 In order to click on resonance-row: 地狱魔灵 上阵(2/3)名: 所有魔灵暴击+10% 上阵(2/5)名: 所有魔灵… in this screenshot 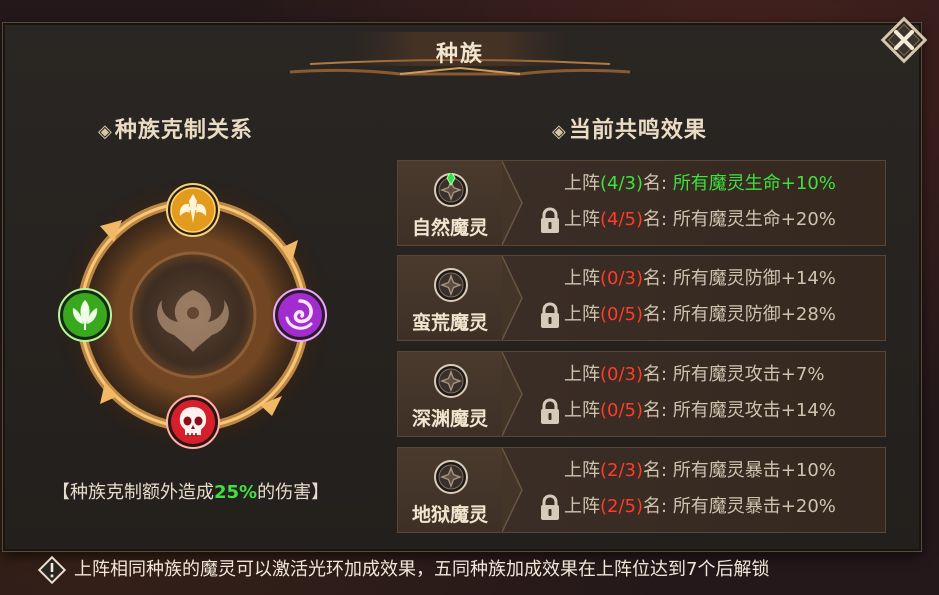, I will do `click(641, 490)`.